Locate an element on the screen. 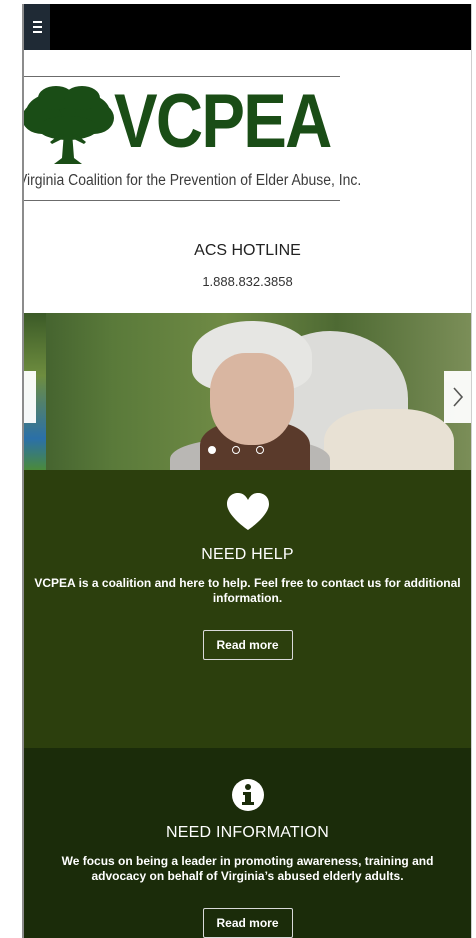 This screenshot has width=476, height=938. top-bar is located at coordinates (247, 27).